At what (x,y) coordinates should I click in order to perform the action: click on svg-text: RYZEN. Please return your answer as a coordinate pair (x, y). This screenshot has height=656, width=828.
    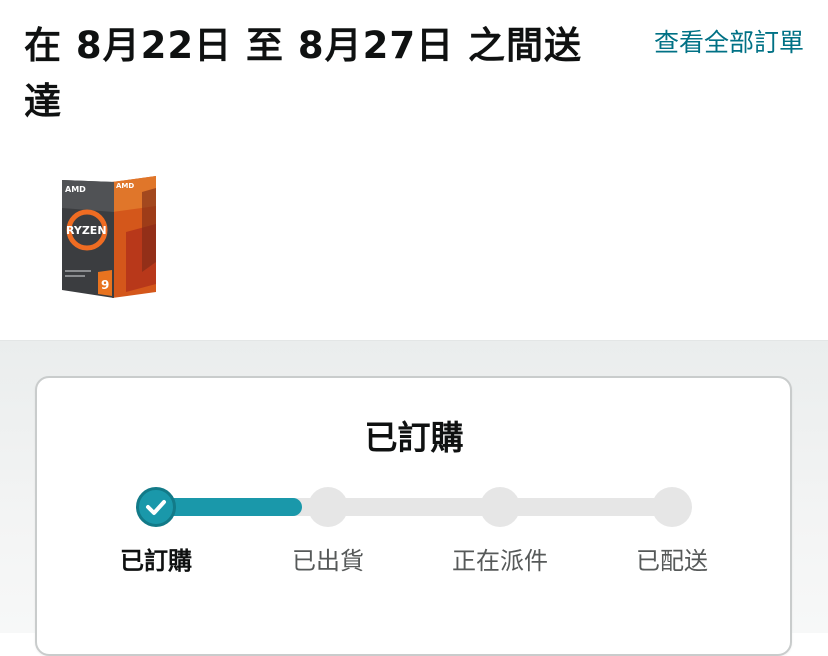
    Looking at the image, I should click on (86, 230).